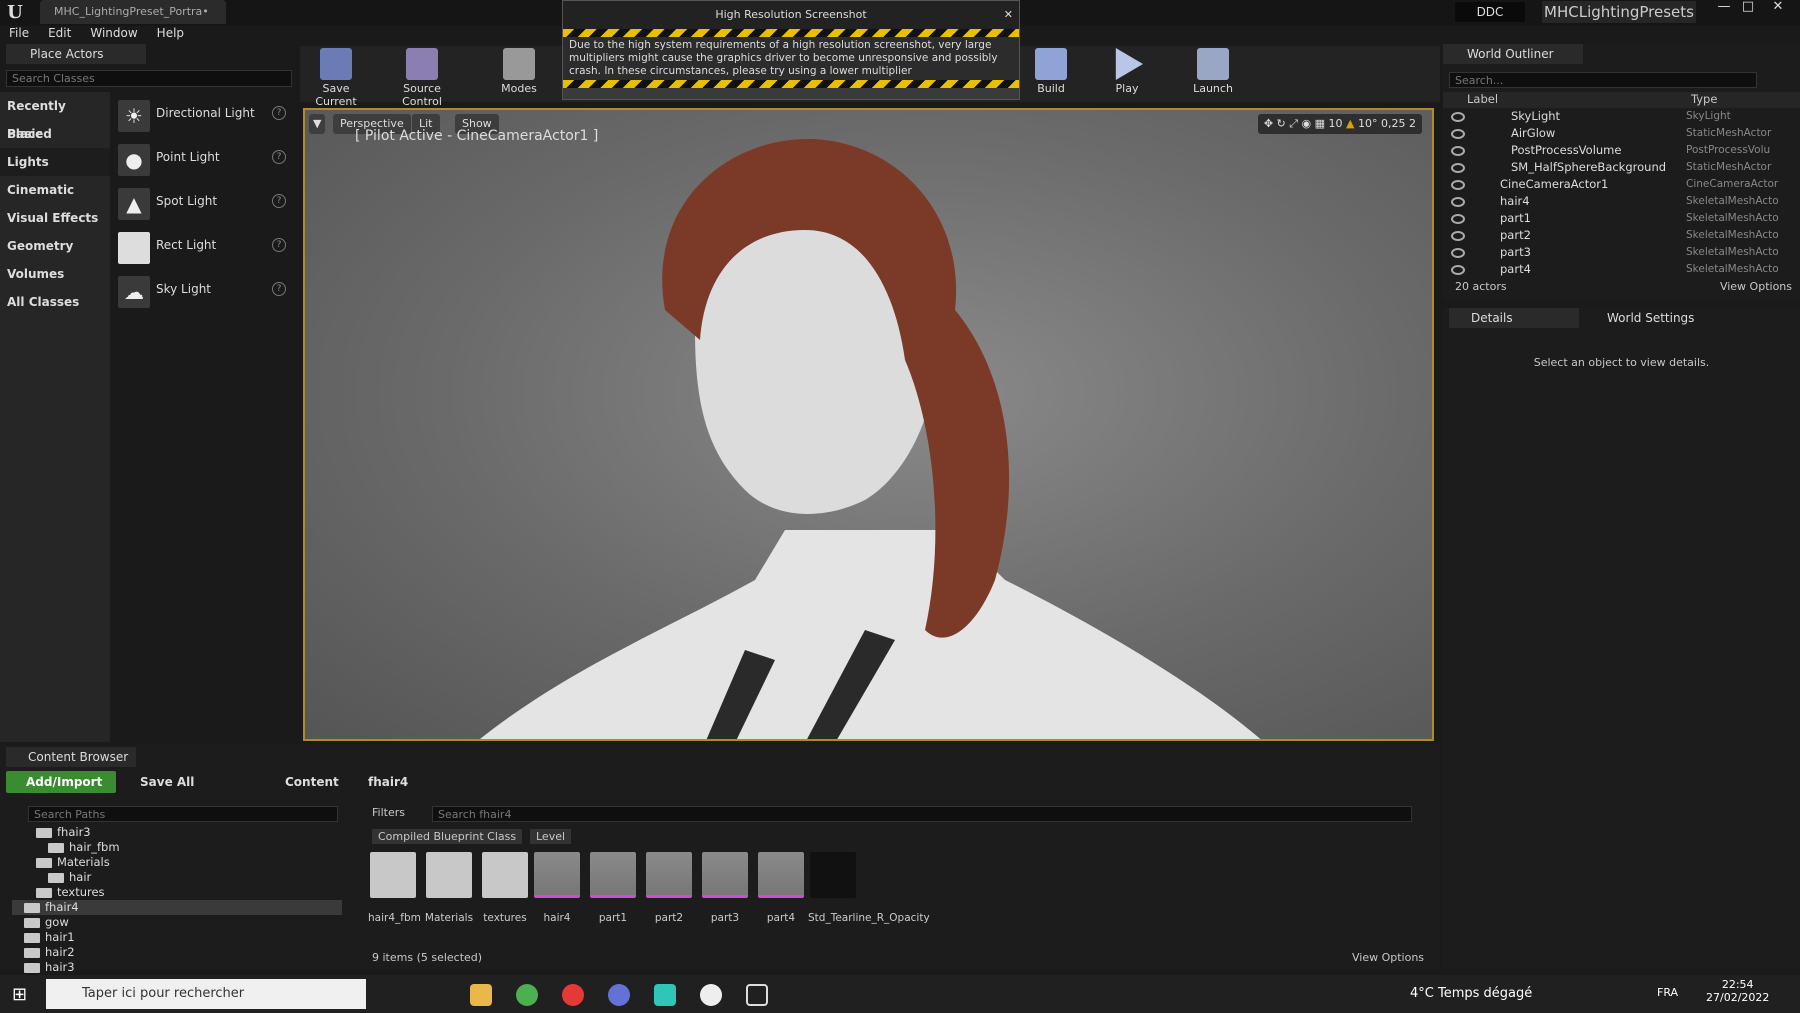 This screenshot has height=1013, width=1800. Describe the element at coordinates (1748, 8) in the screenshot. I see `maximize-icon: □` at that location.